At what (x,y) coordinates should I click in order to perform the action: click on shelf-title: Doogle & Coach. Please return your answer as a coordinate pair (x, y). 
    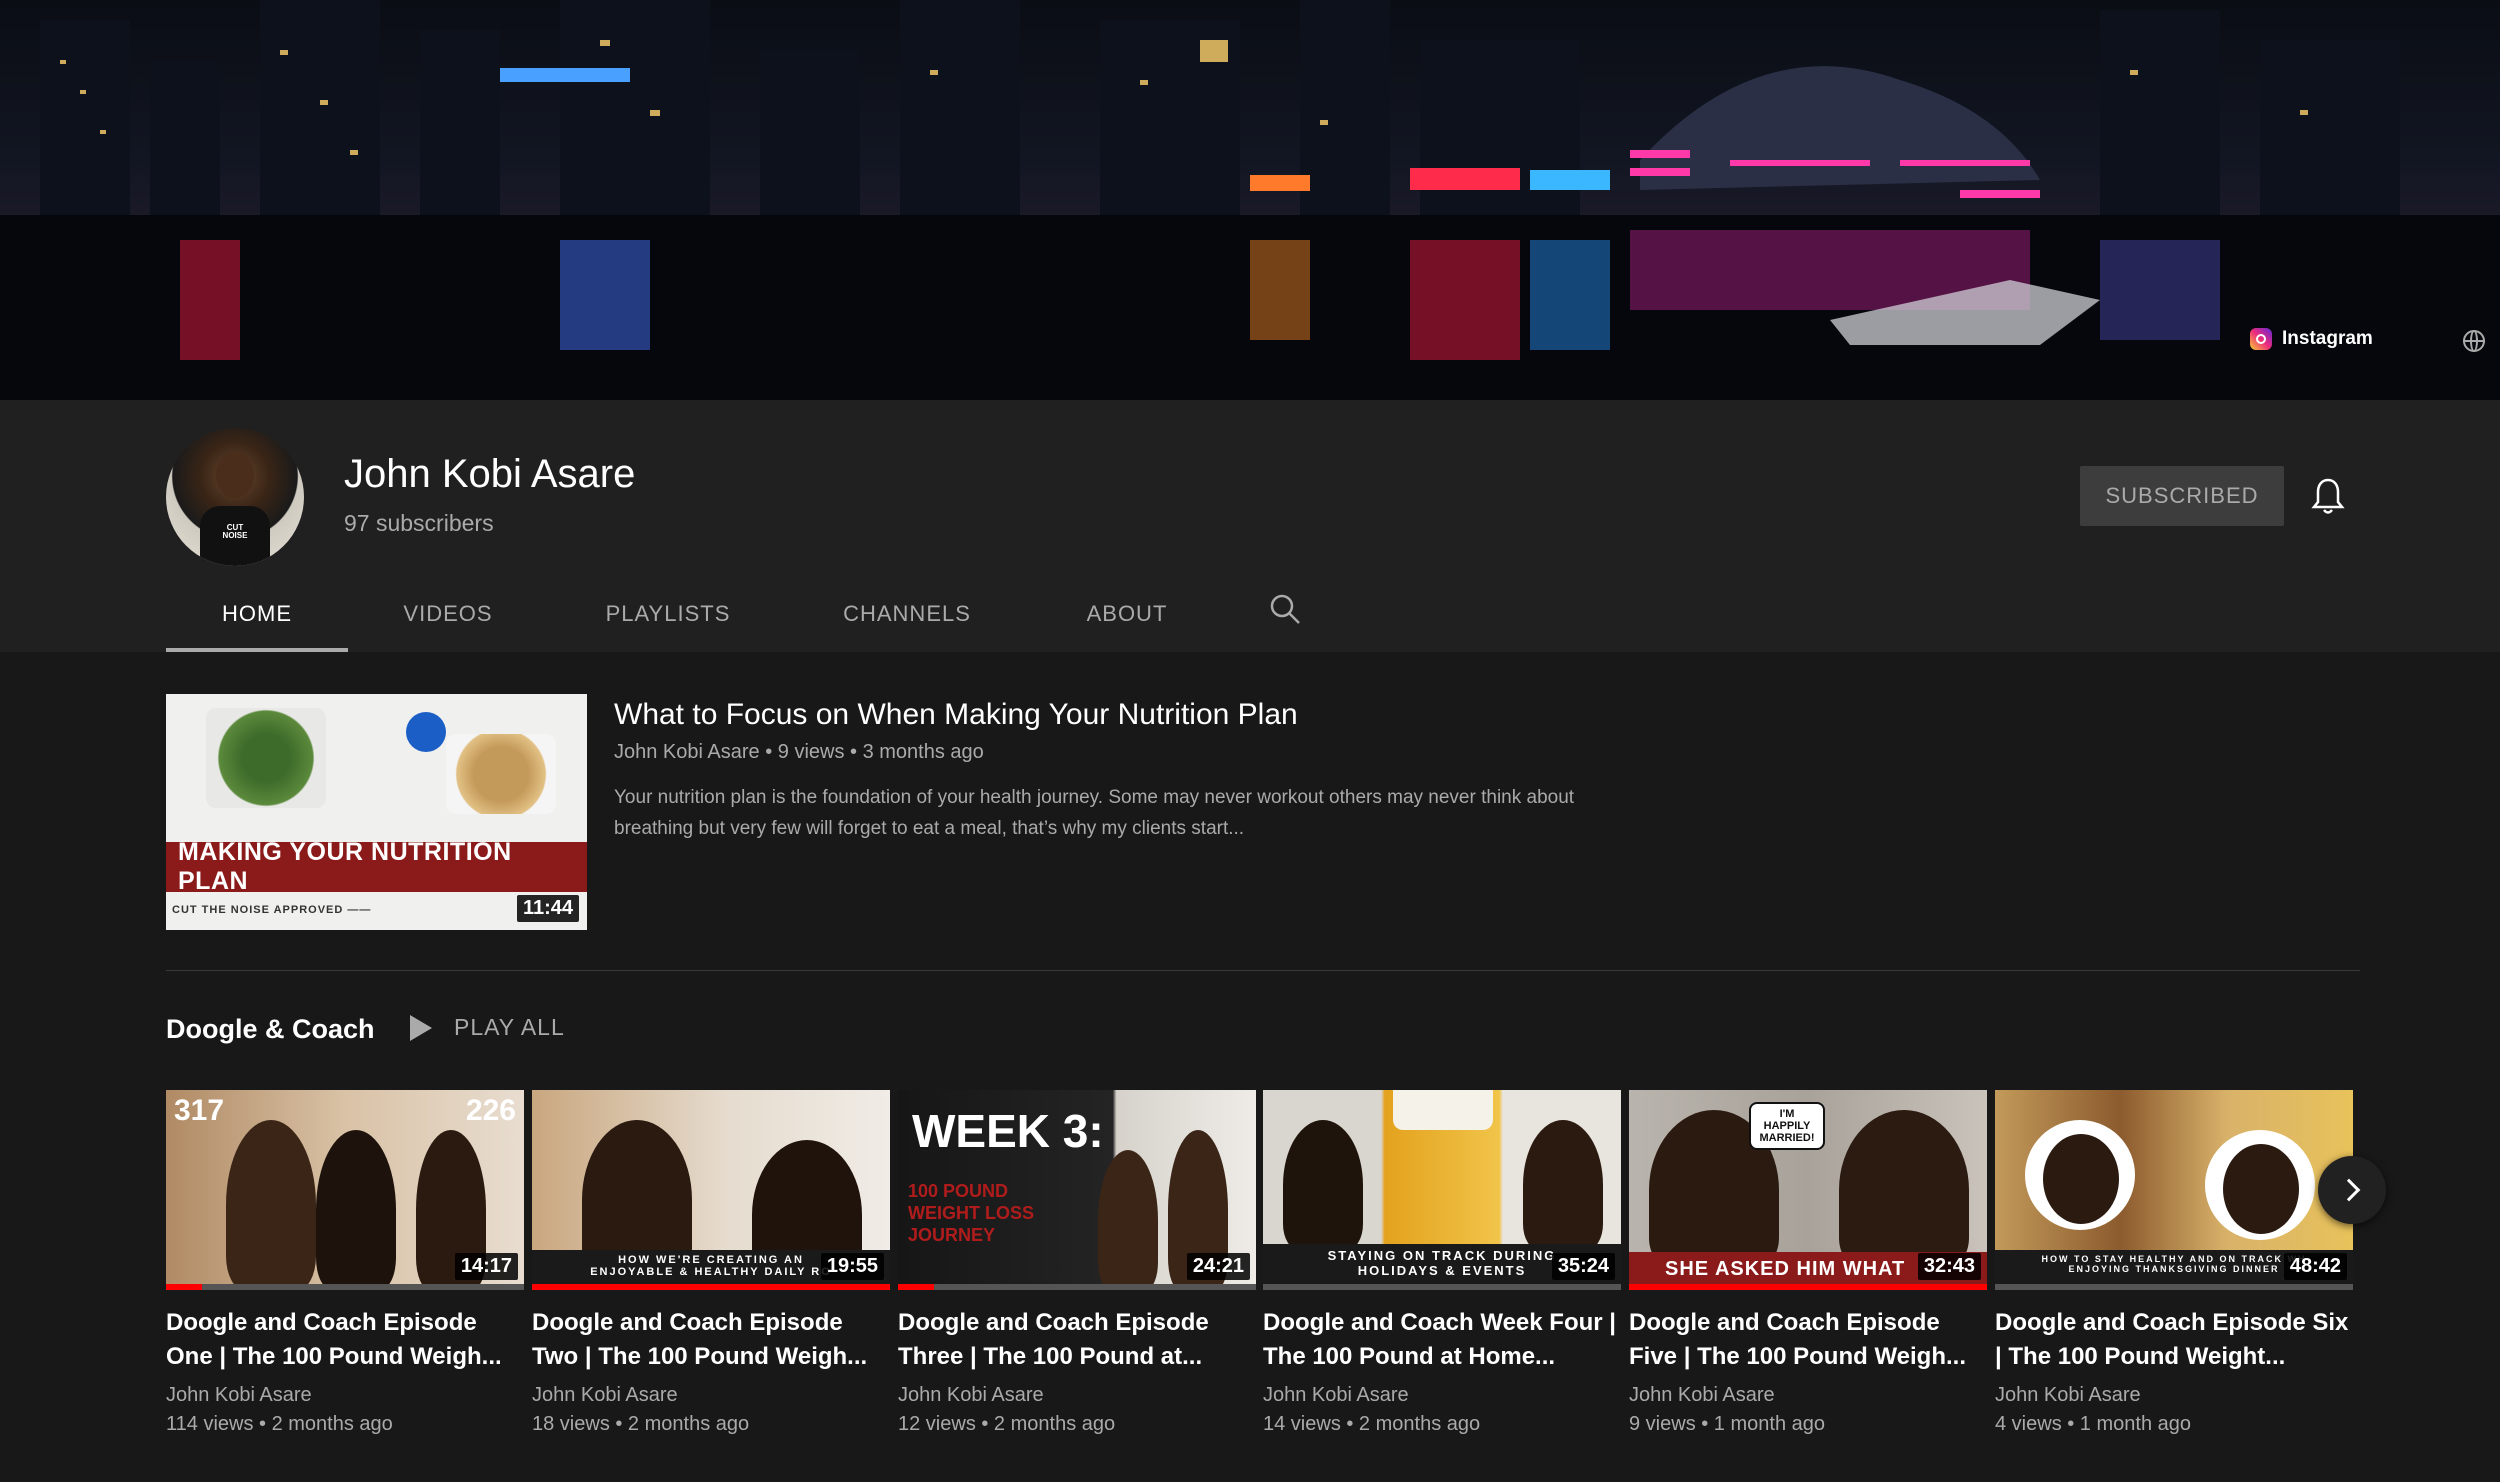
    Looking at the image, I should click on (270, 1029).